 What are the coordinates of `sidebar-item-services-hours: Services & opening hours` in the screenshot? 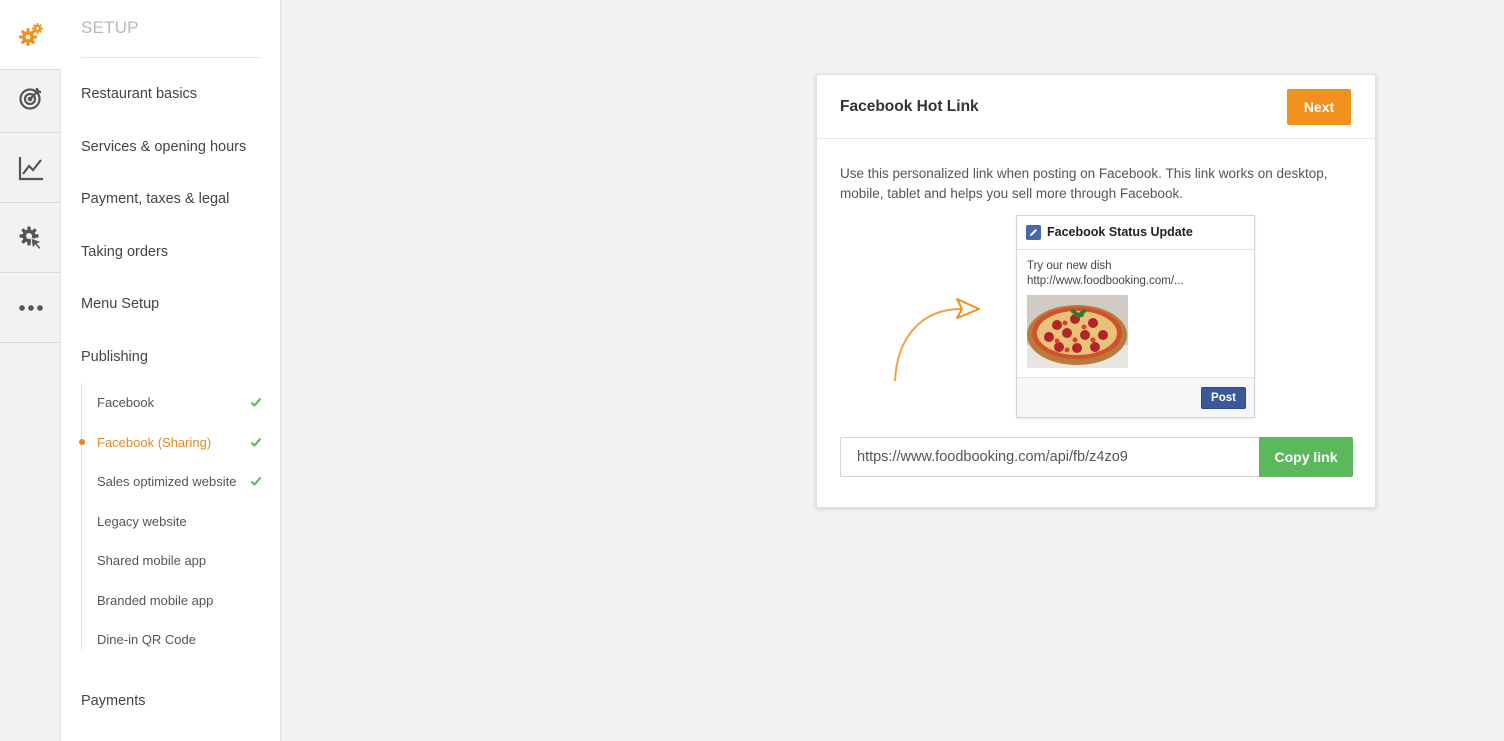 It's located at (163, 147).